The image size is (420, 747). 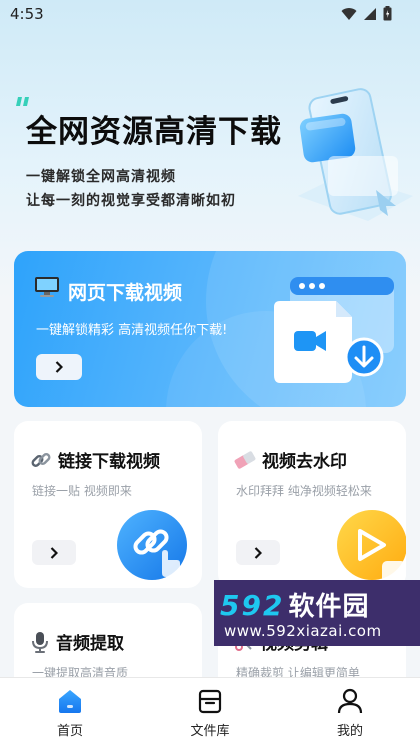 I want to click on remove-watermark-card: 视频去水印 水印拜拜 纯净视频轻松来, so click(x=312, y=504).